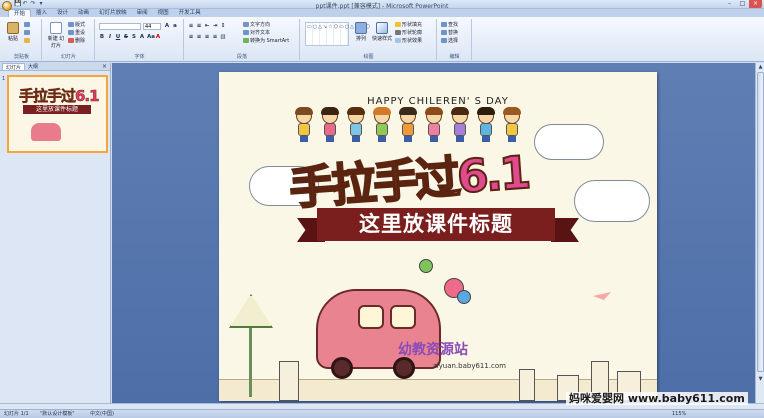 Image resolution: width=764 pixels, height=418 pixels. What do you see at coordinates (270, 41) in the screenshot?
I see `smartart-label: 转换为 SmartArt` at bounding box center [270, 41].